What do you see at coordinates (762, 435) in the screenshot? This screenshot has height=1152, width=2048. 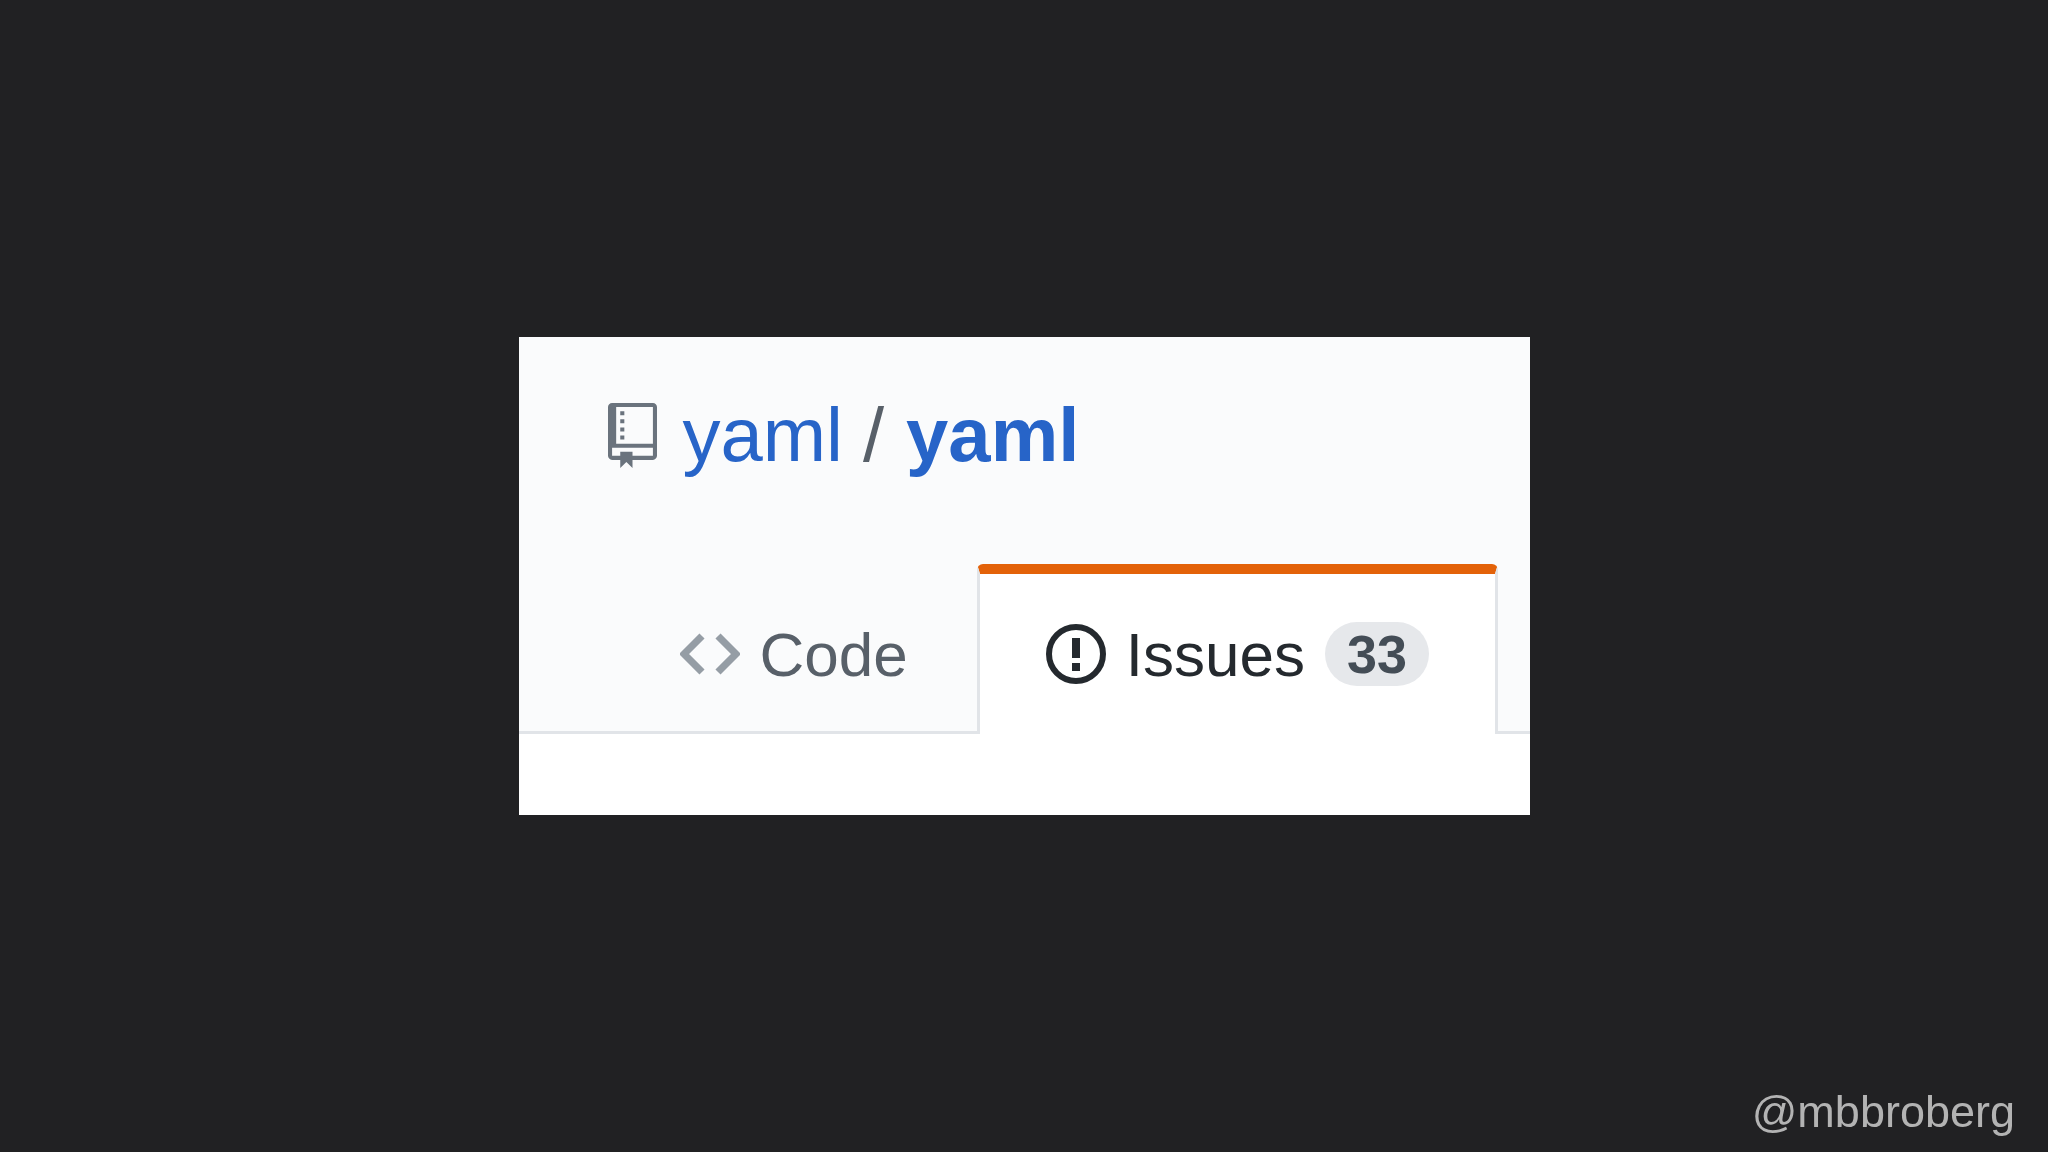 I see `repo-owner-link: yaml` at bounding box center [762, 435].